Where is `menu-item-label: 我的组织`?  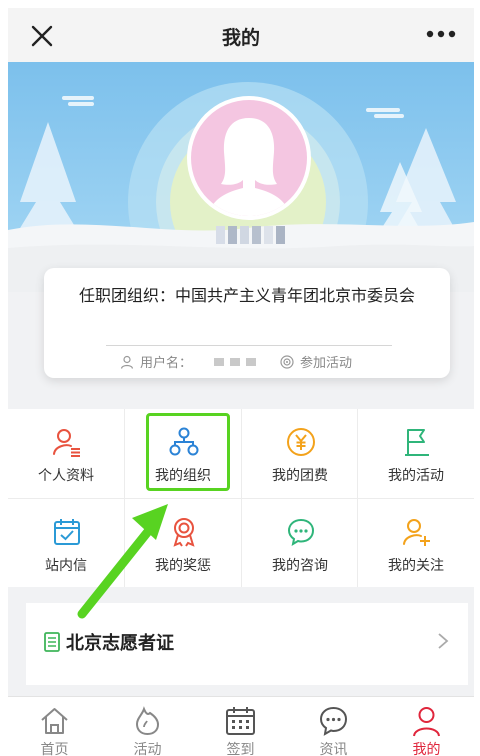 menu-item-label: 我的组织 is located at coordinates (183, 475).